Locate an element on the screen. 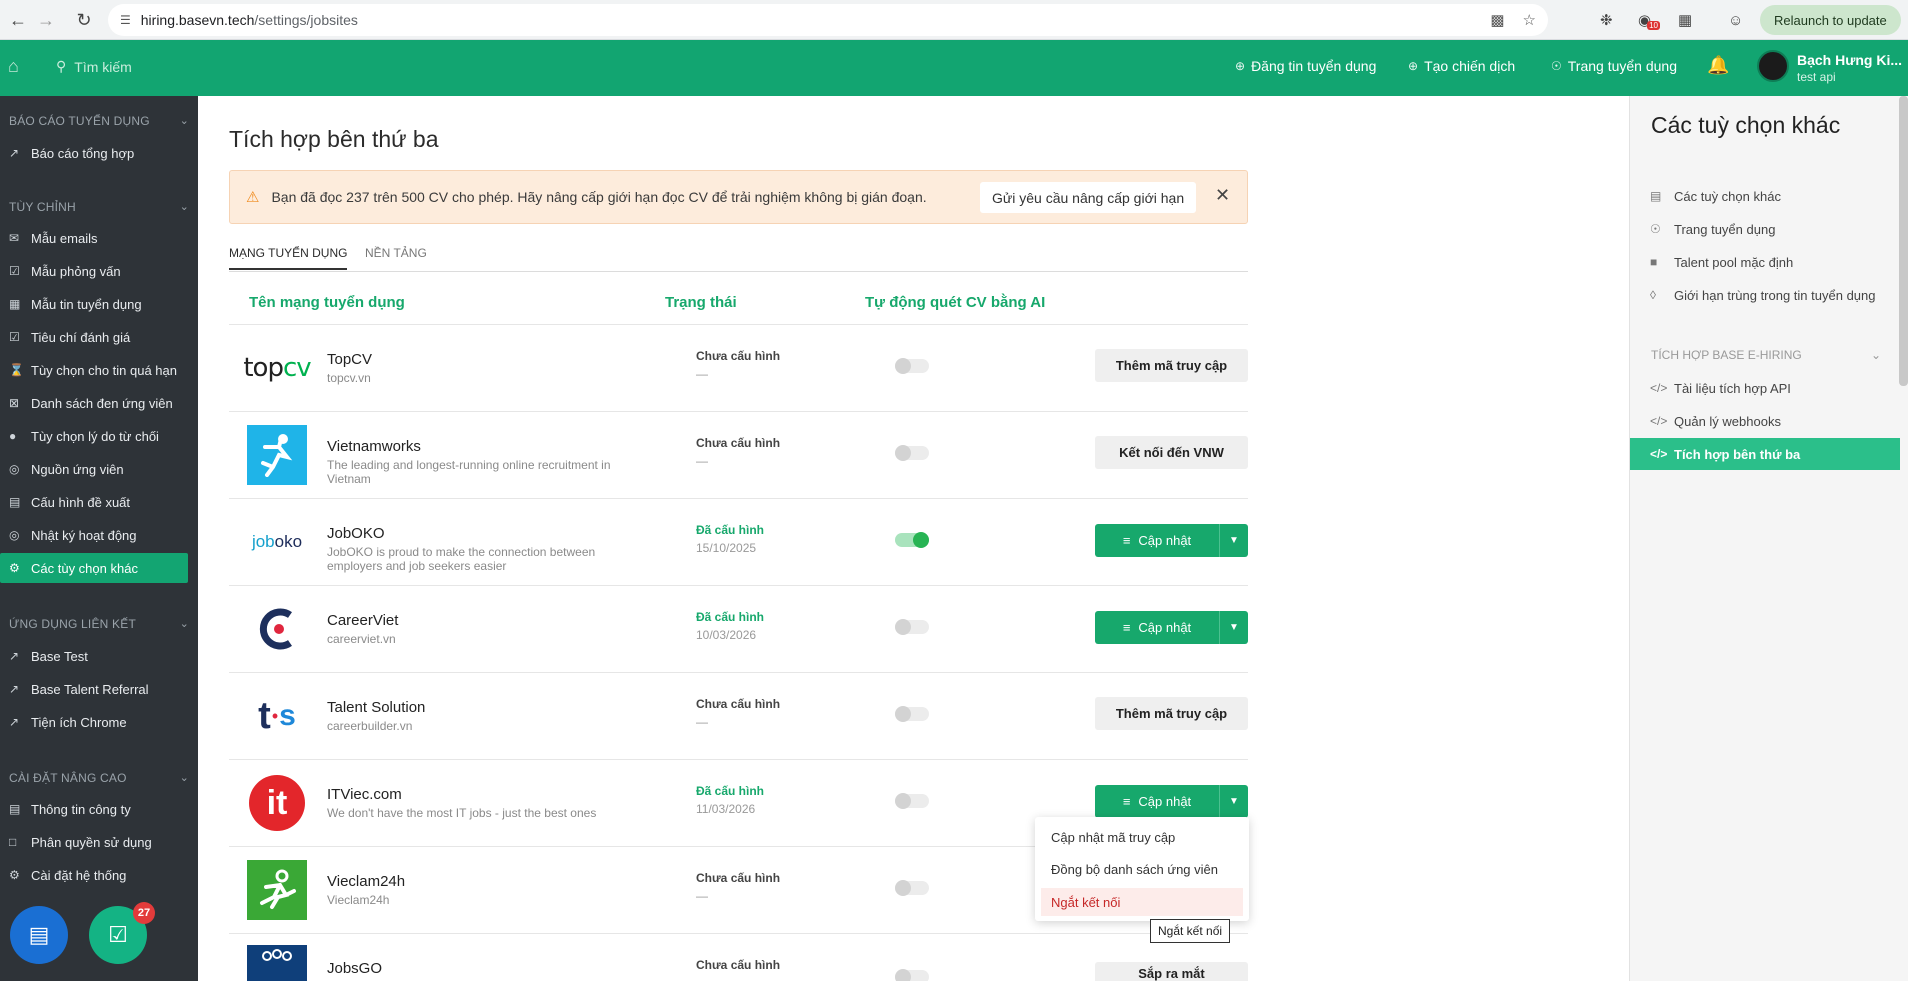 Image resolution: width=1908 pixels, height=981 pixels. sidebar-item-proposal-config: ▤ Cấu hình đề xuất is located at coordinates (94, 502).